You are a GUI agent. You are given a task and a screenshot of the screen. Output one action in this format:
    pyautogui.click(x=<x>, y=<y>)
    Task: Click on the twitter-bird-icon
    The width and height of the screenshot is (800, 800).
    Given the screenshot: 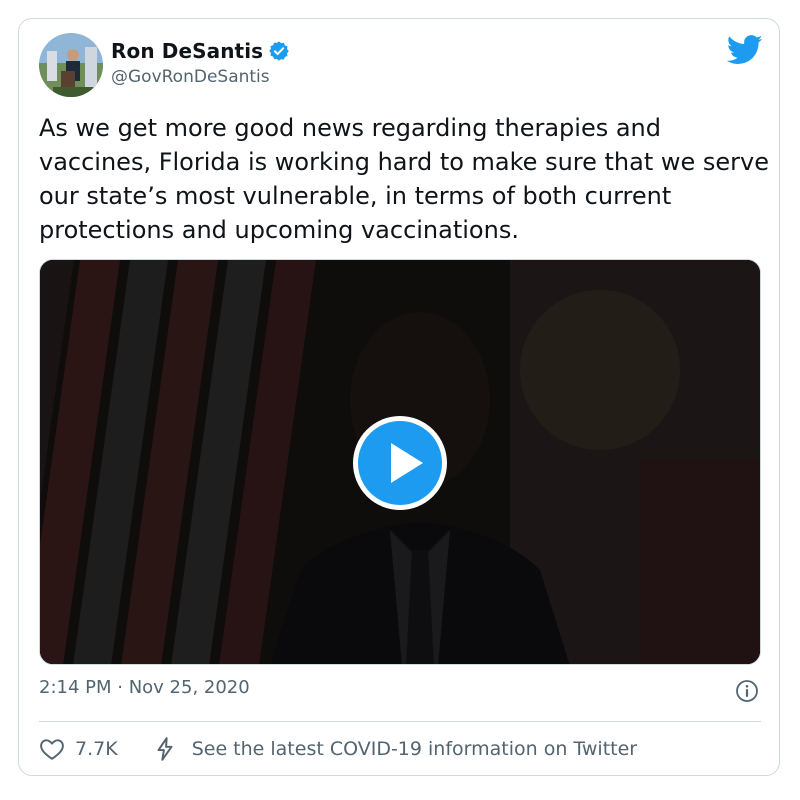 What is the action you would take?
    pyautogui.click(x=745, y=50)
    